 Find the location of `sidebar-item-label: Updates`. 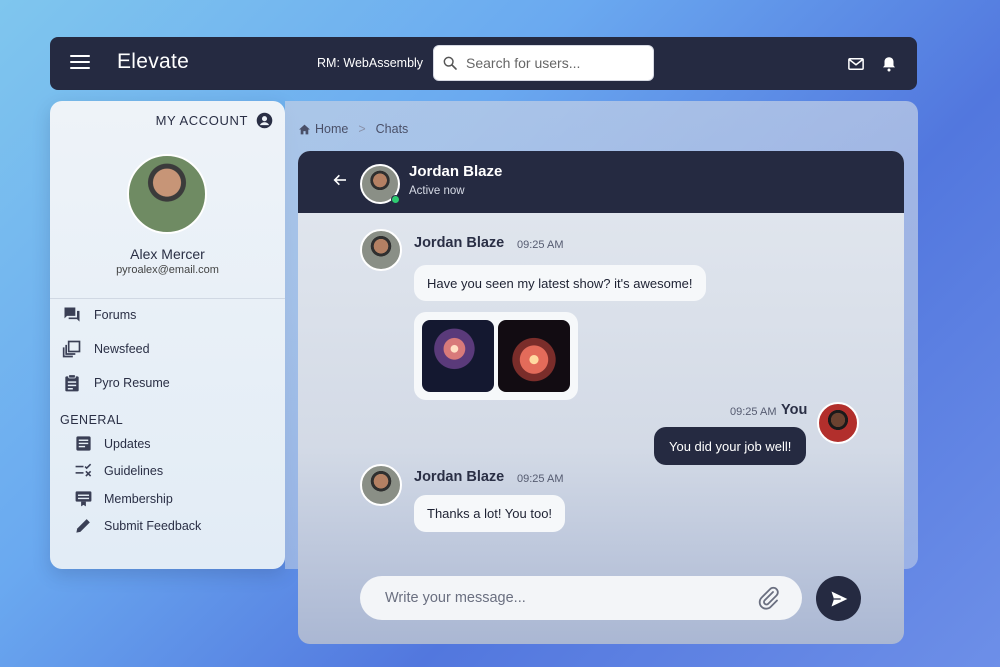

sidebar-item-label: Updates is located at coordinates (127, 443).